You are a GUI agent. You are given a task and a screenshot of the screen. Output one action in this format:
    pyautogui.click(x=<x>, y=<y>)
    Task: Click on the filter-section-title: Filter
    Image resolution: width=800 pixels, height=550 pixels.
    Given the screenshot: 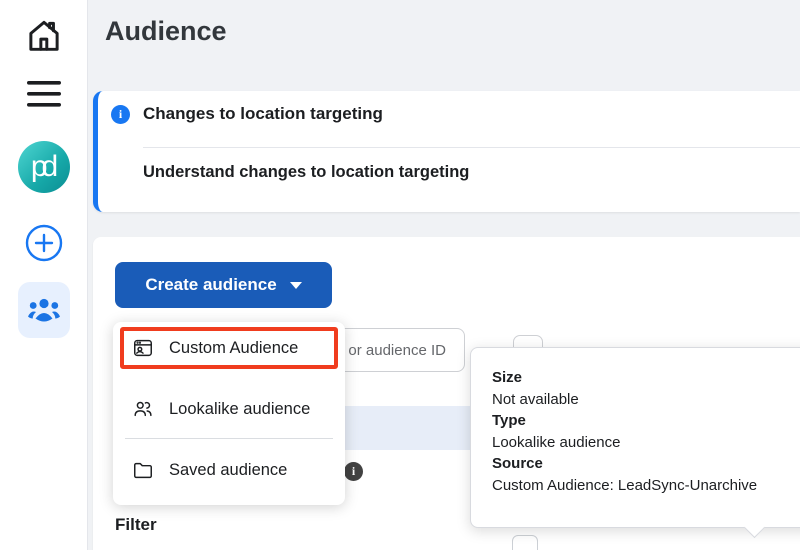 What is the action you would take?
    pyautogui.click(x=136, y=524)
    